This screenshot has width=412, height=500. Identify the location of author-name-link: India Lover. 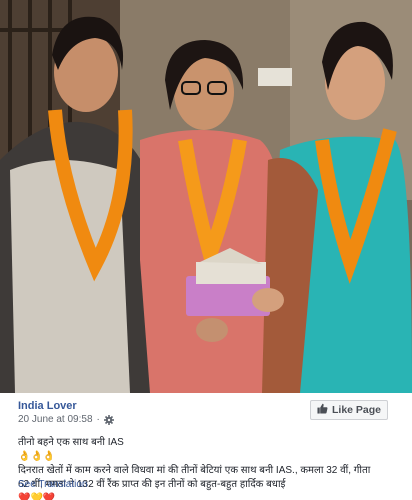
(47, 406).